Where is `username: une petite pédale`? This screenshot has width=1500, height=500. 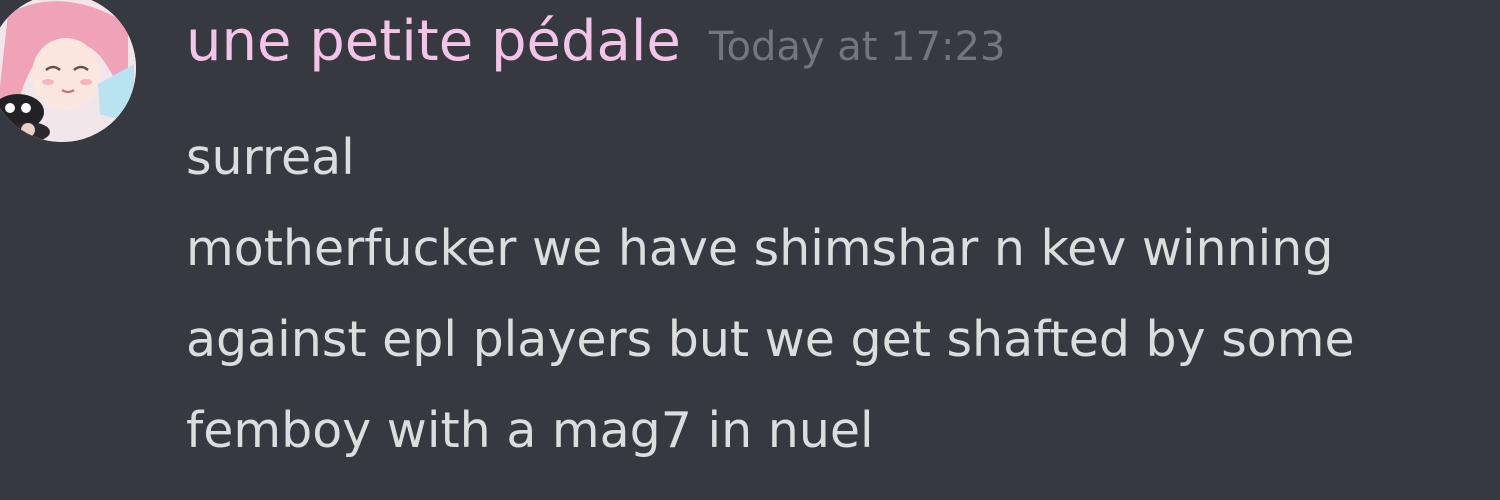
username: une petite pédale is located at coordinates (433, 42).